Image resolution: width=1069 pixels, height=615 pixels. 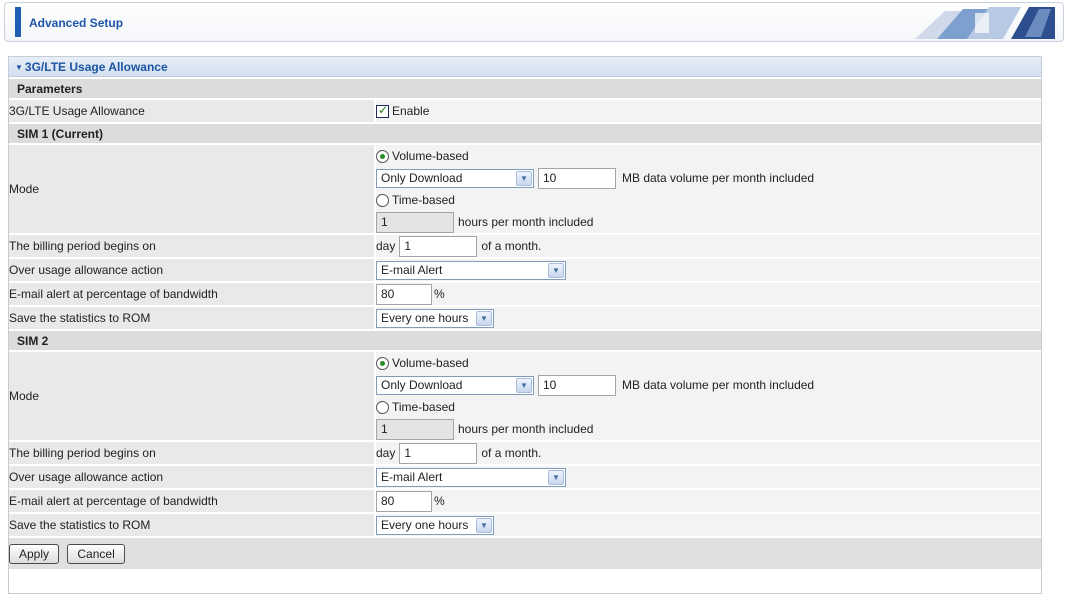 What do you see at coordinates (534, 22) in the screenshot?
I see `page-header: Advanced Setup` at bounding box center [534, 22].